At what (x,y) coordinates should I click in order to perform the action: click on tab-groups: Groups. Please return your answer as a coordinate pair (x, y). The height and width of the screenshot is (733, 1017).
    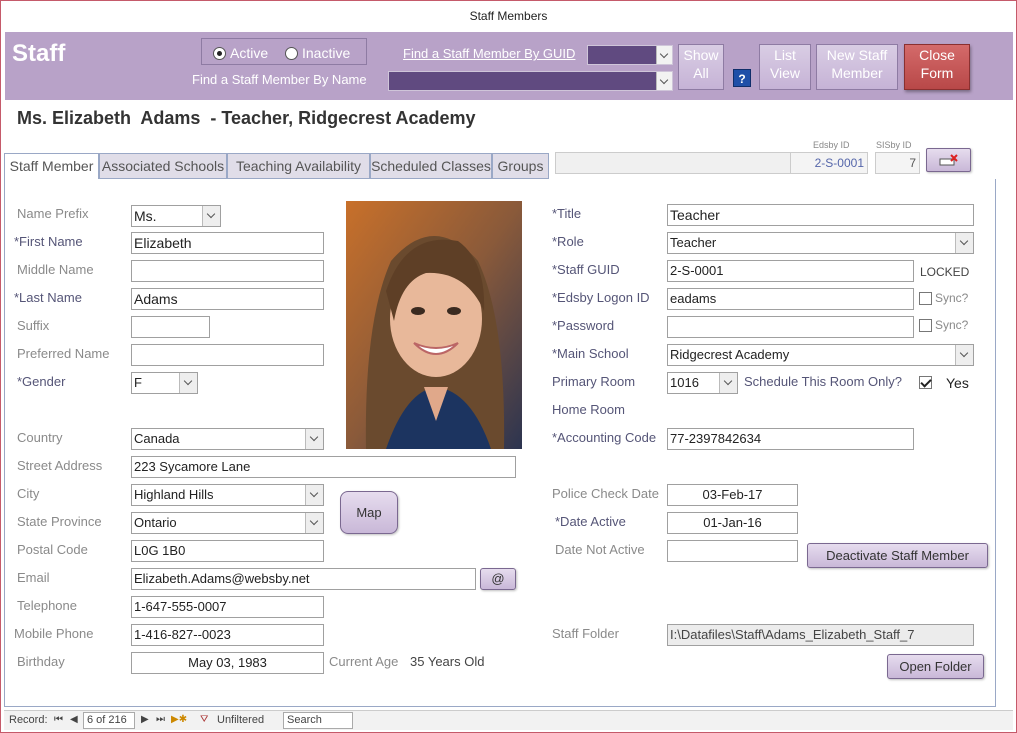
    Looking at the image, I should click on (520, 166).